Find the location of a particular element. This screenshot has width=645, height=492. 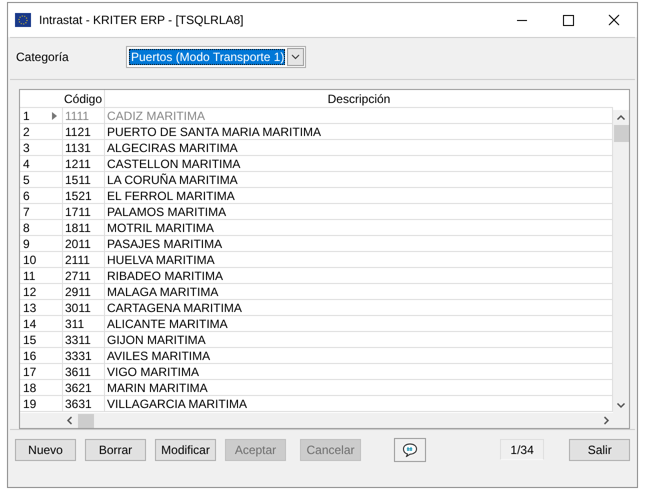

table-cell: 1111 is located at coordinates (83, 115).